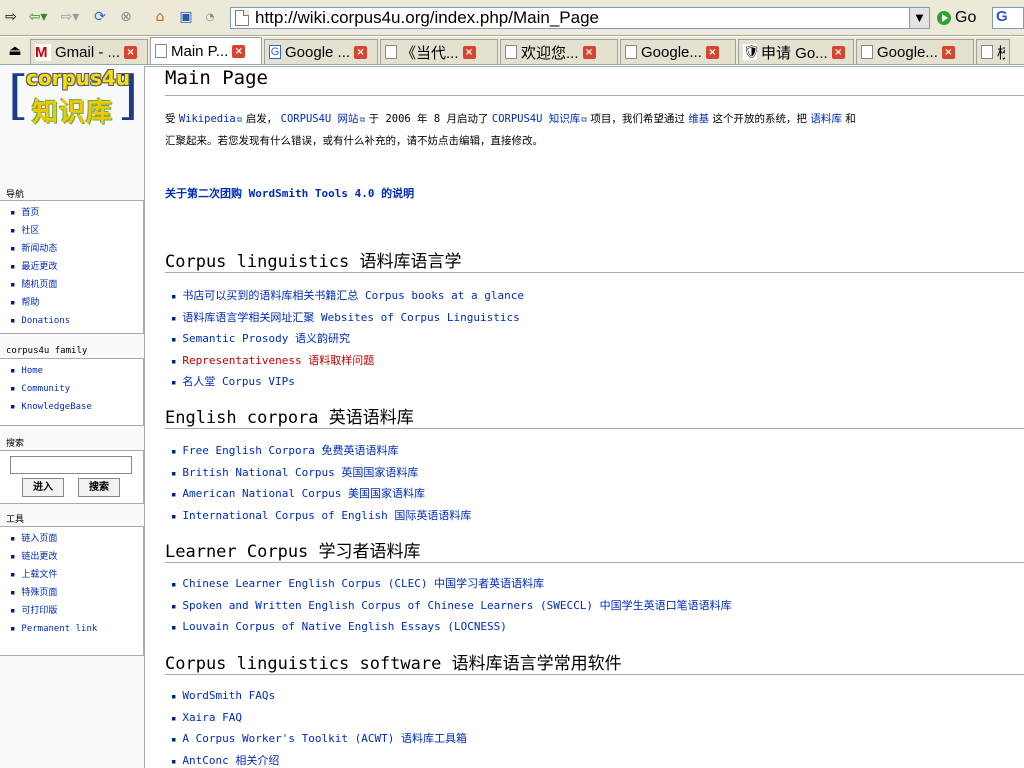 Image resolution: width=1024 pixels, height=768 pixels. I want to click on list-item-redlink: Representativeness 语料取样问题, so click(344, 361).